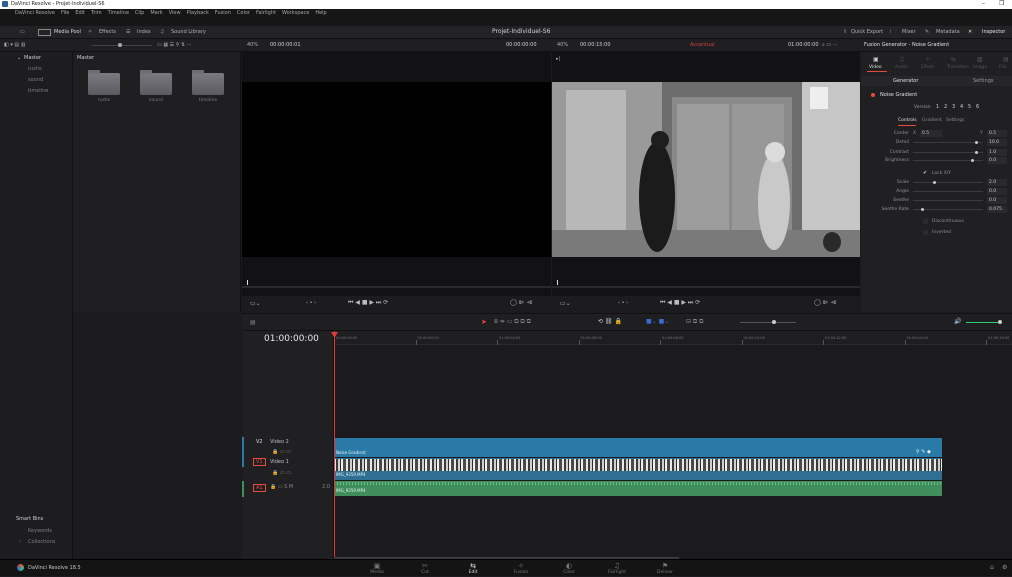 This screenshot has width=1012, height=577. I want to click on version-number: 1, so click(937, 107).